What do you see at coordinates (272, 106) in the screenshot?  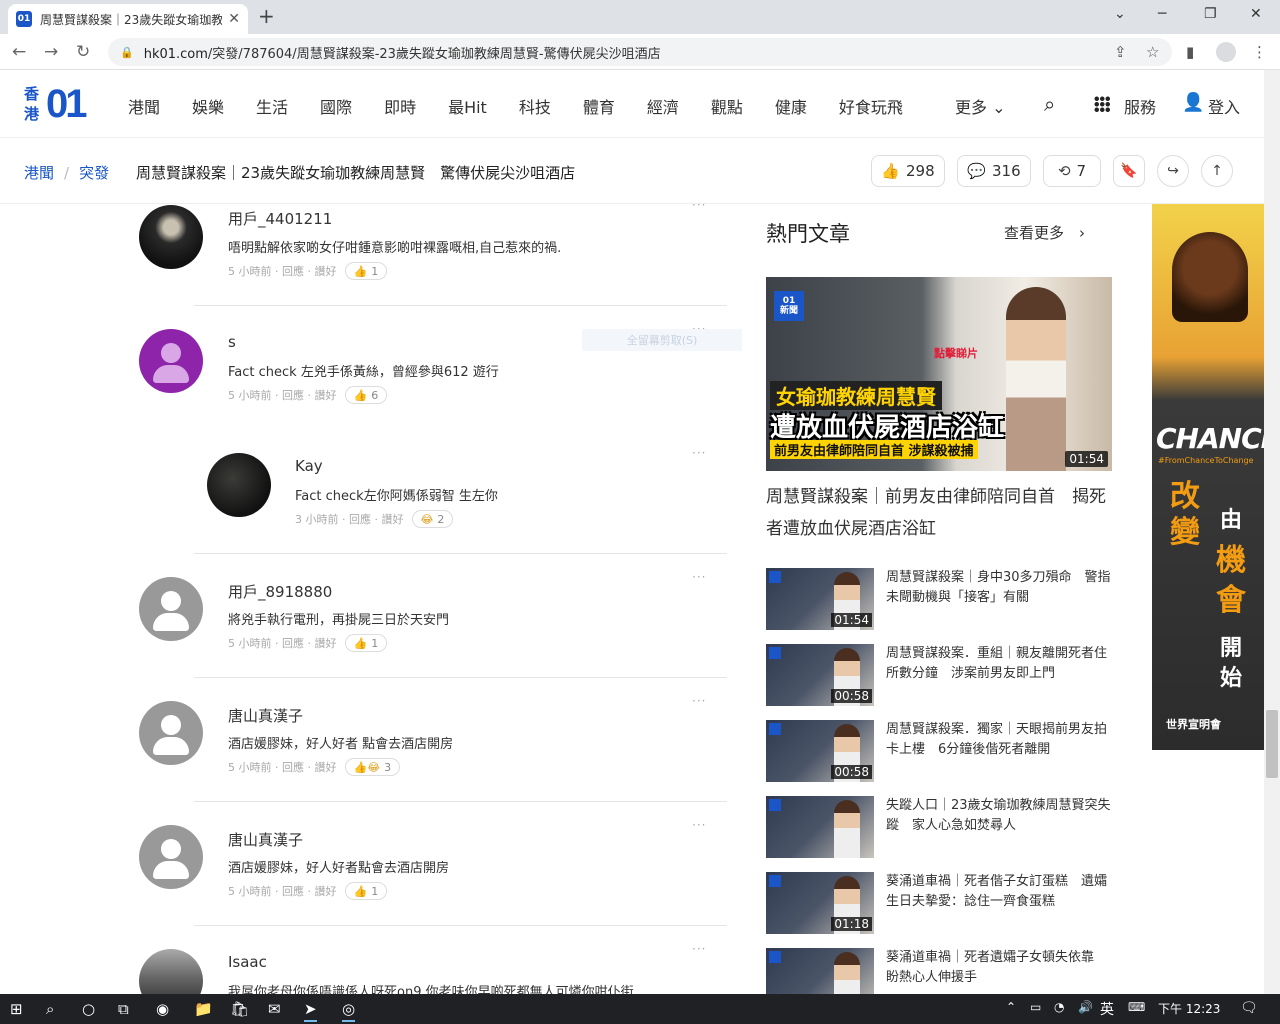 I see `nav-item: 生活` at bounding box center [272, 106].